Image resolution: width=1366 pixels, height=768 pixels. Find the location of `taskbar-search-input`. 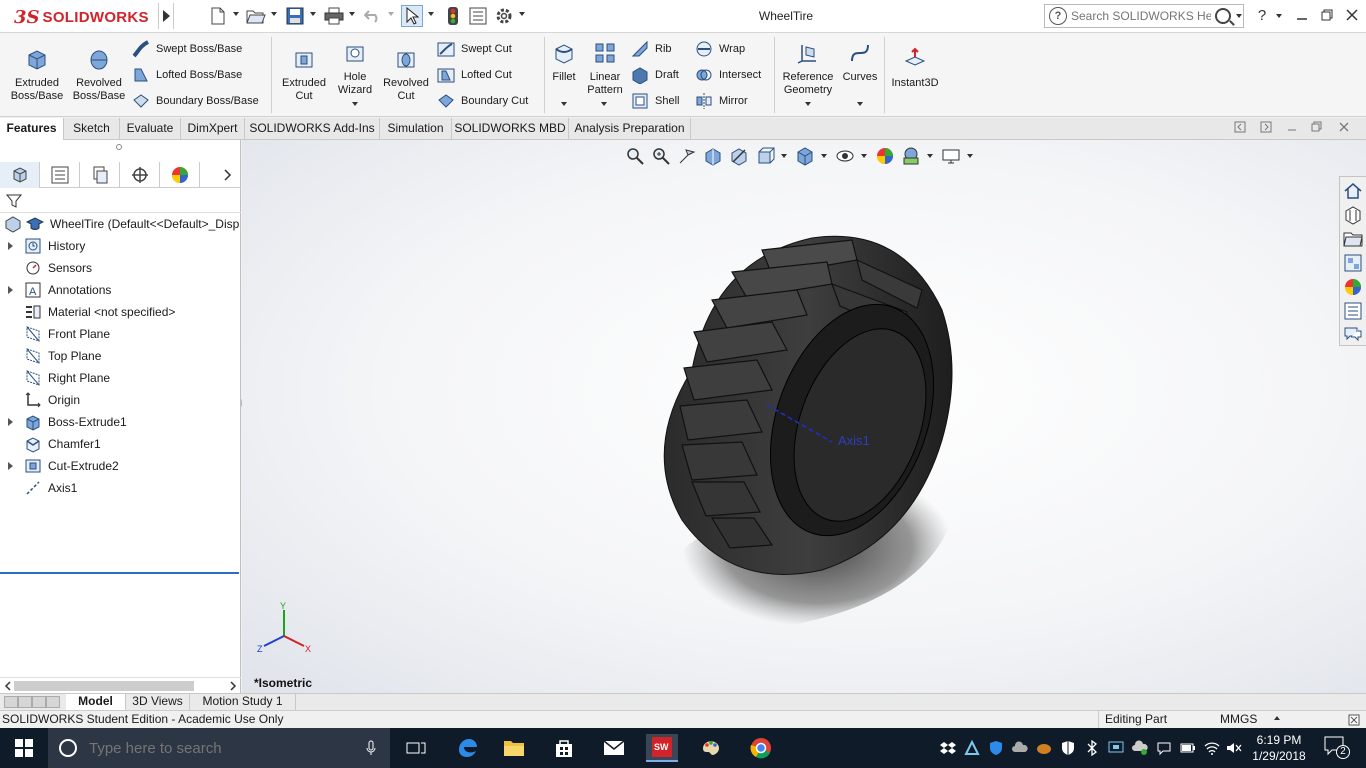

taskbar-search-input is located at coordinates (219, 748).